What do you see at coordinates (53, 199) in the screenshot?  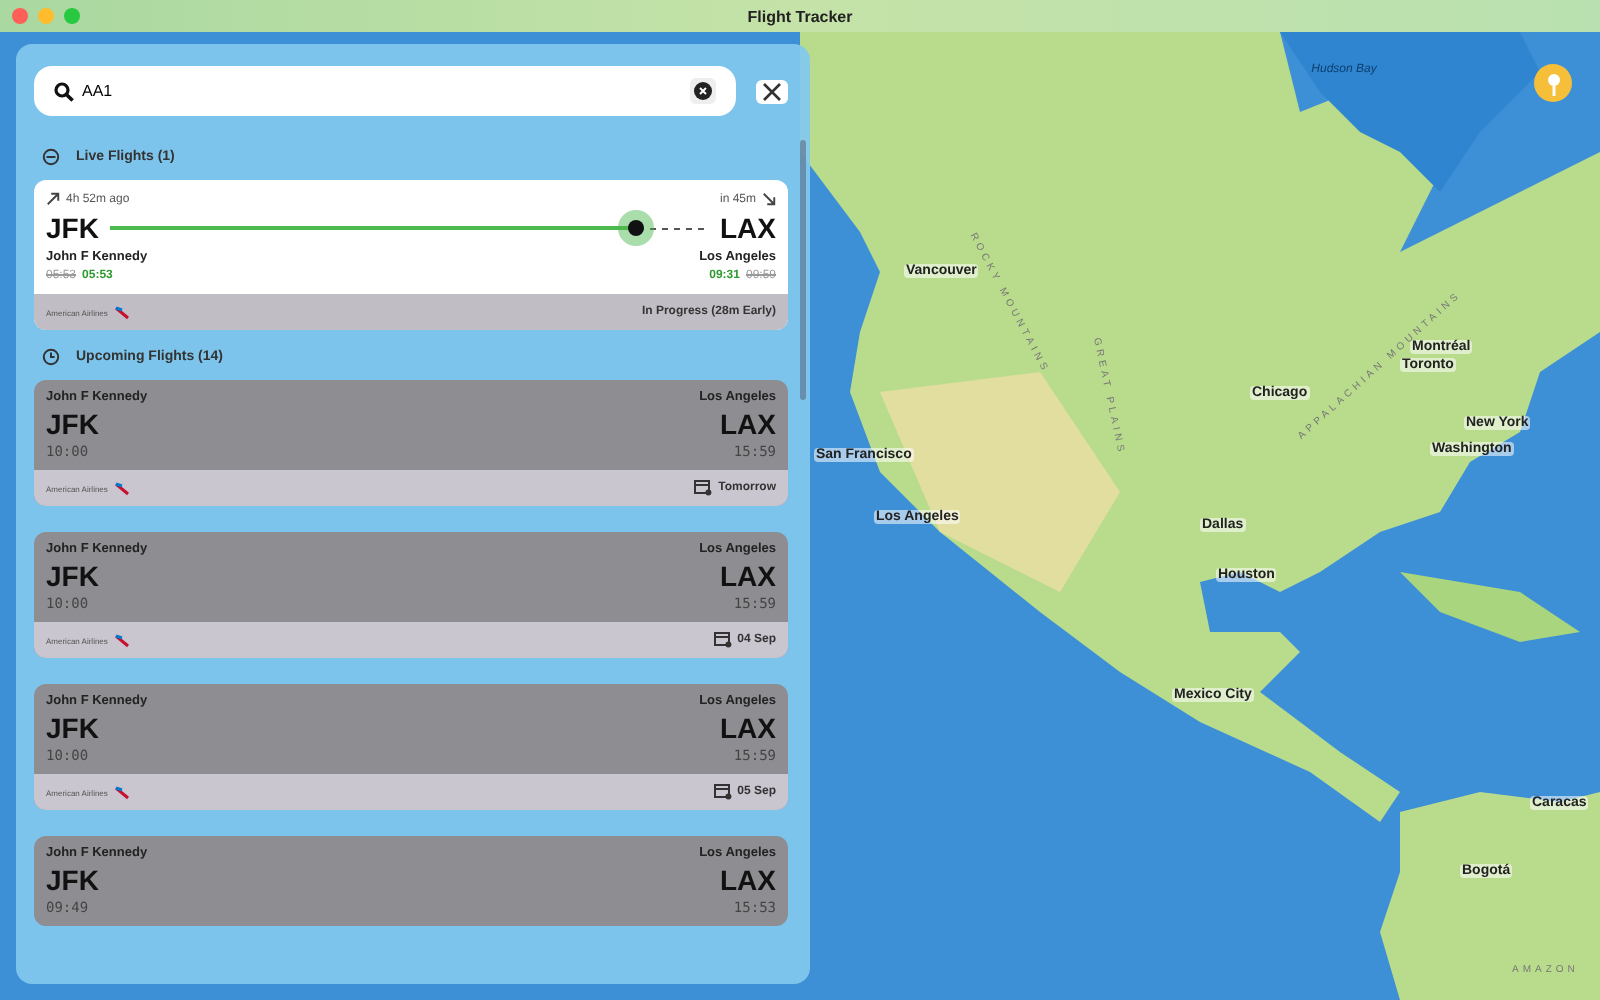 I see `takeoff-arrow-icon` at bounding box center [53, 199].